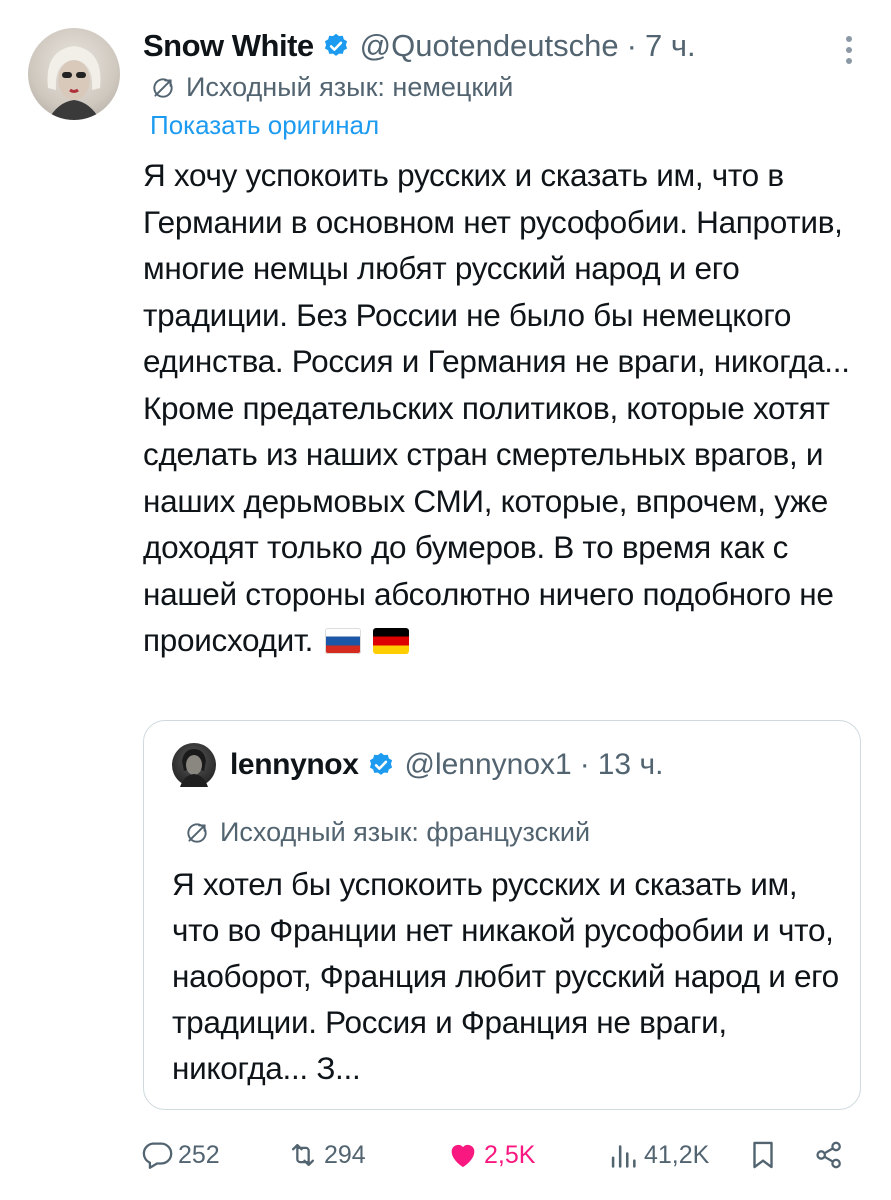 This screenshot has width=891, height=1200. I want to click on repost-icon, so click(303, 1155).